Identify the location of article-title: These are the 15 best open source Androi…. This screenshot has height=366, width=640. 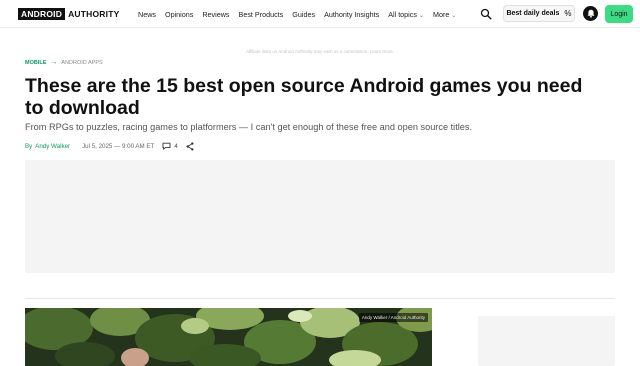
(304, 97).